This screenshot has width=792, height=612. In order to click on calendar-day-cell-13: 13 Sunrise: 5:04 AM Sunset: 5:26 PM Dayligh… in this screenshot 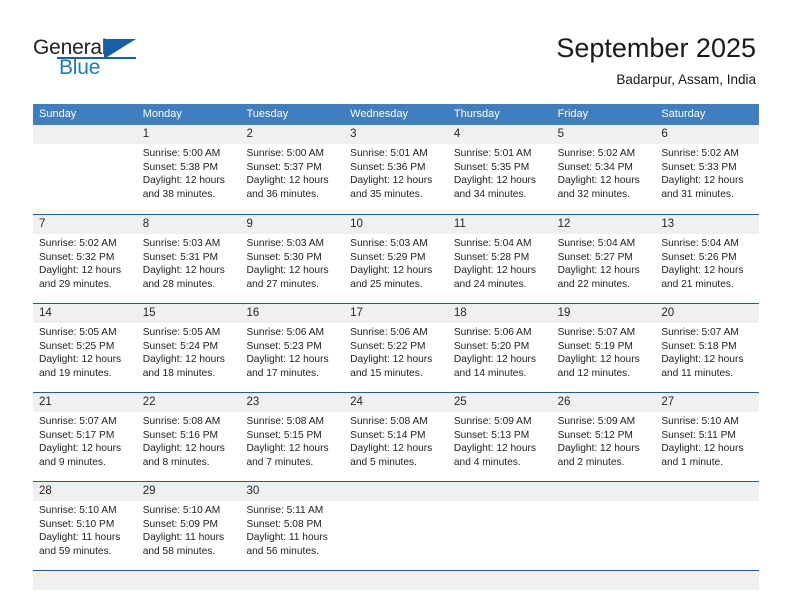, I will do `click(707, 259)`.